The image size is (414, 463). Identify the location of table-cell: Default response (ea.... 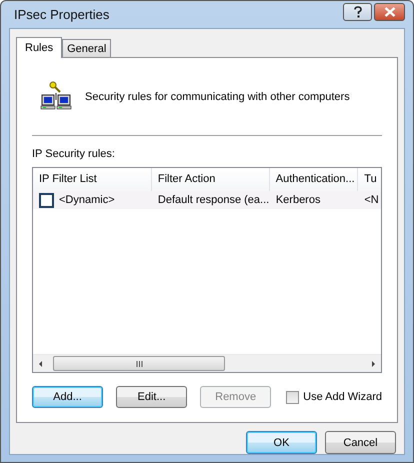
(214, 200).